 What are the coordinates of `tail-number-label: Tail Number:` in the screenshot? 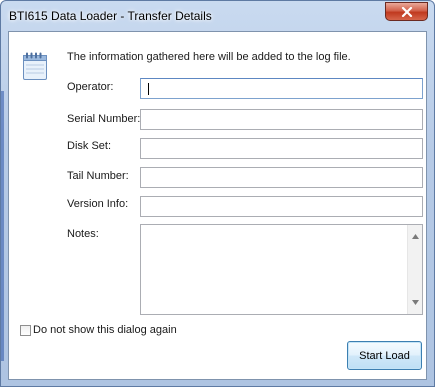 It's located at (98, 176).